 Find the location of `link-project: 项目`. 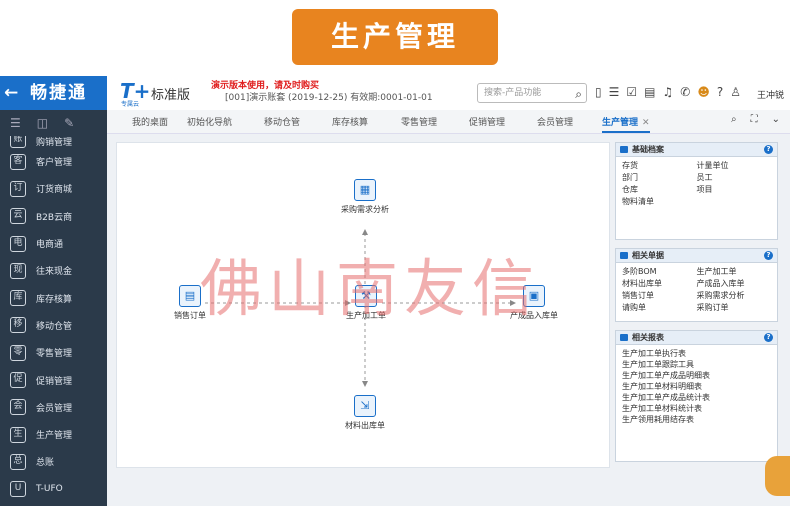

link-project: 项目 is located at coordinates (734, 189).